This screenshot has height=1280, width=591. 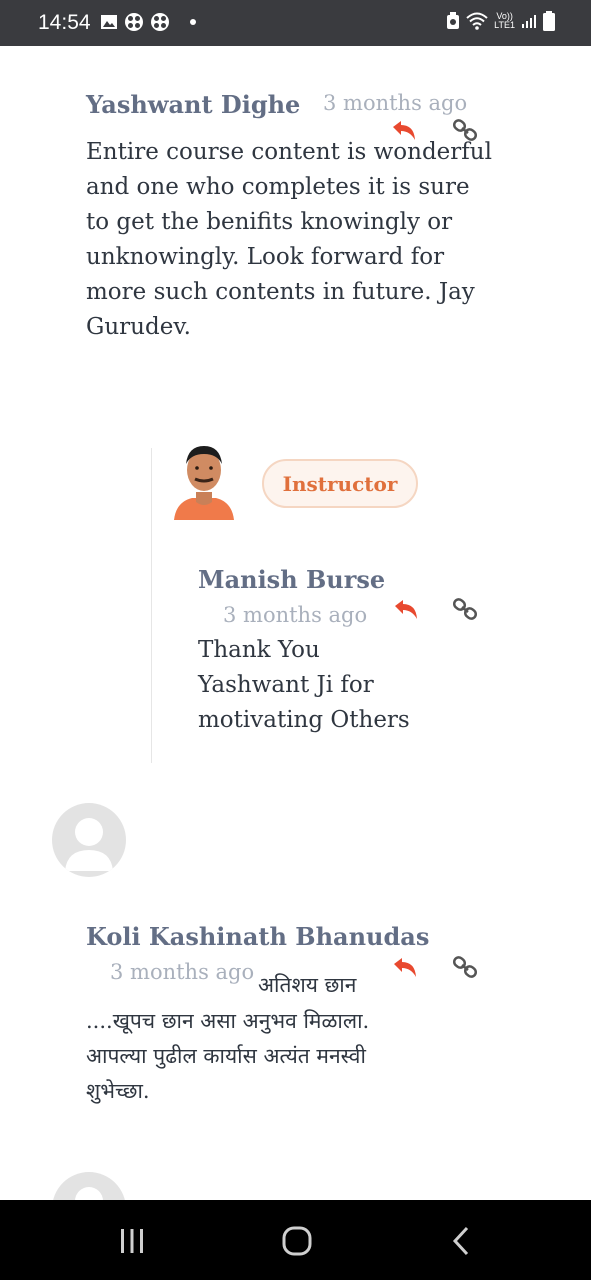 What do you see at coordinates (529, 21) in the screenshot?
I see `signal-icon` at bounding box center [529, 21].